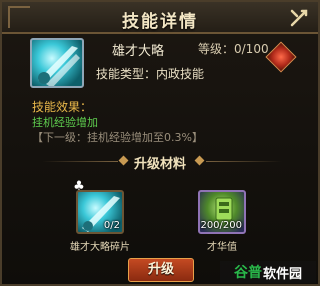 This screenshot has height=286, width=320. Describe the element at coordinates (62, 107) in the screenshot. I see `effect-heading: 技能效果：` at that location.